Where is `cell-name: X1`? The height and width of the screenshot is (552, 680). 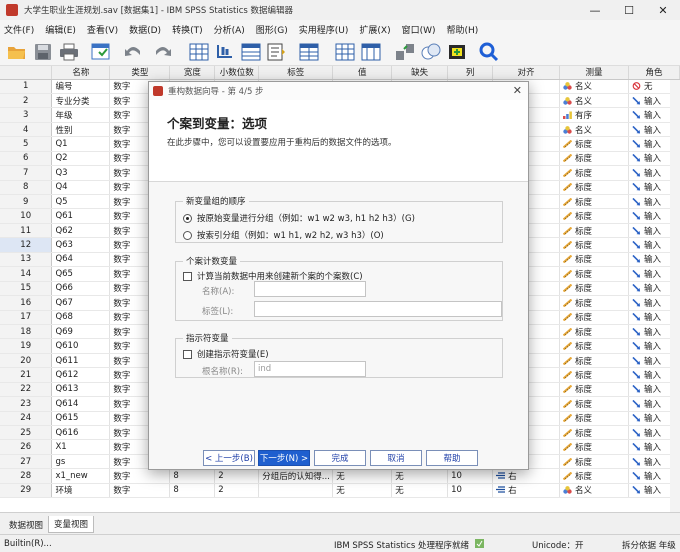
cell-name: X1 is located at coordinates (81, 447).